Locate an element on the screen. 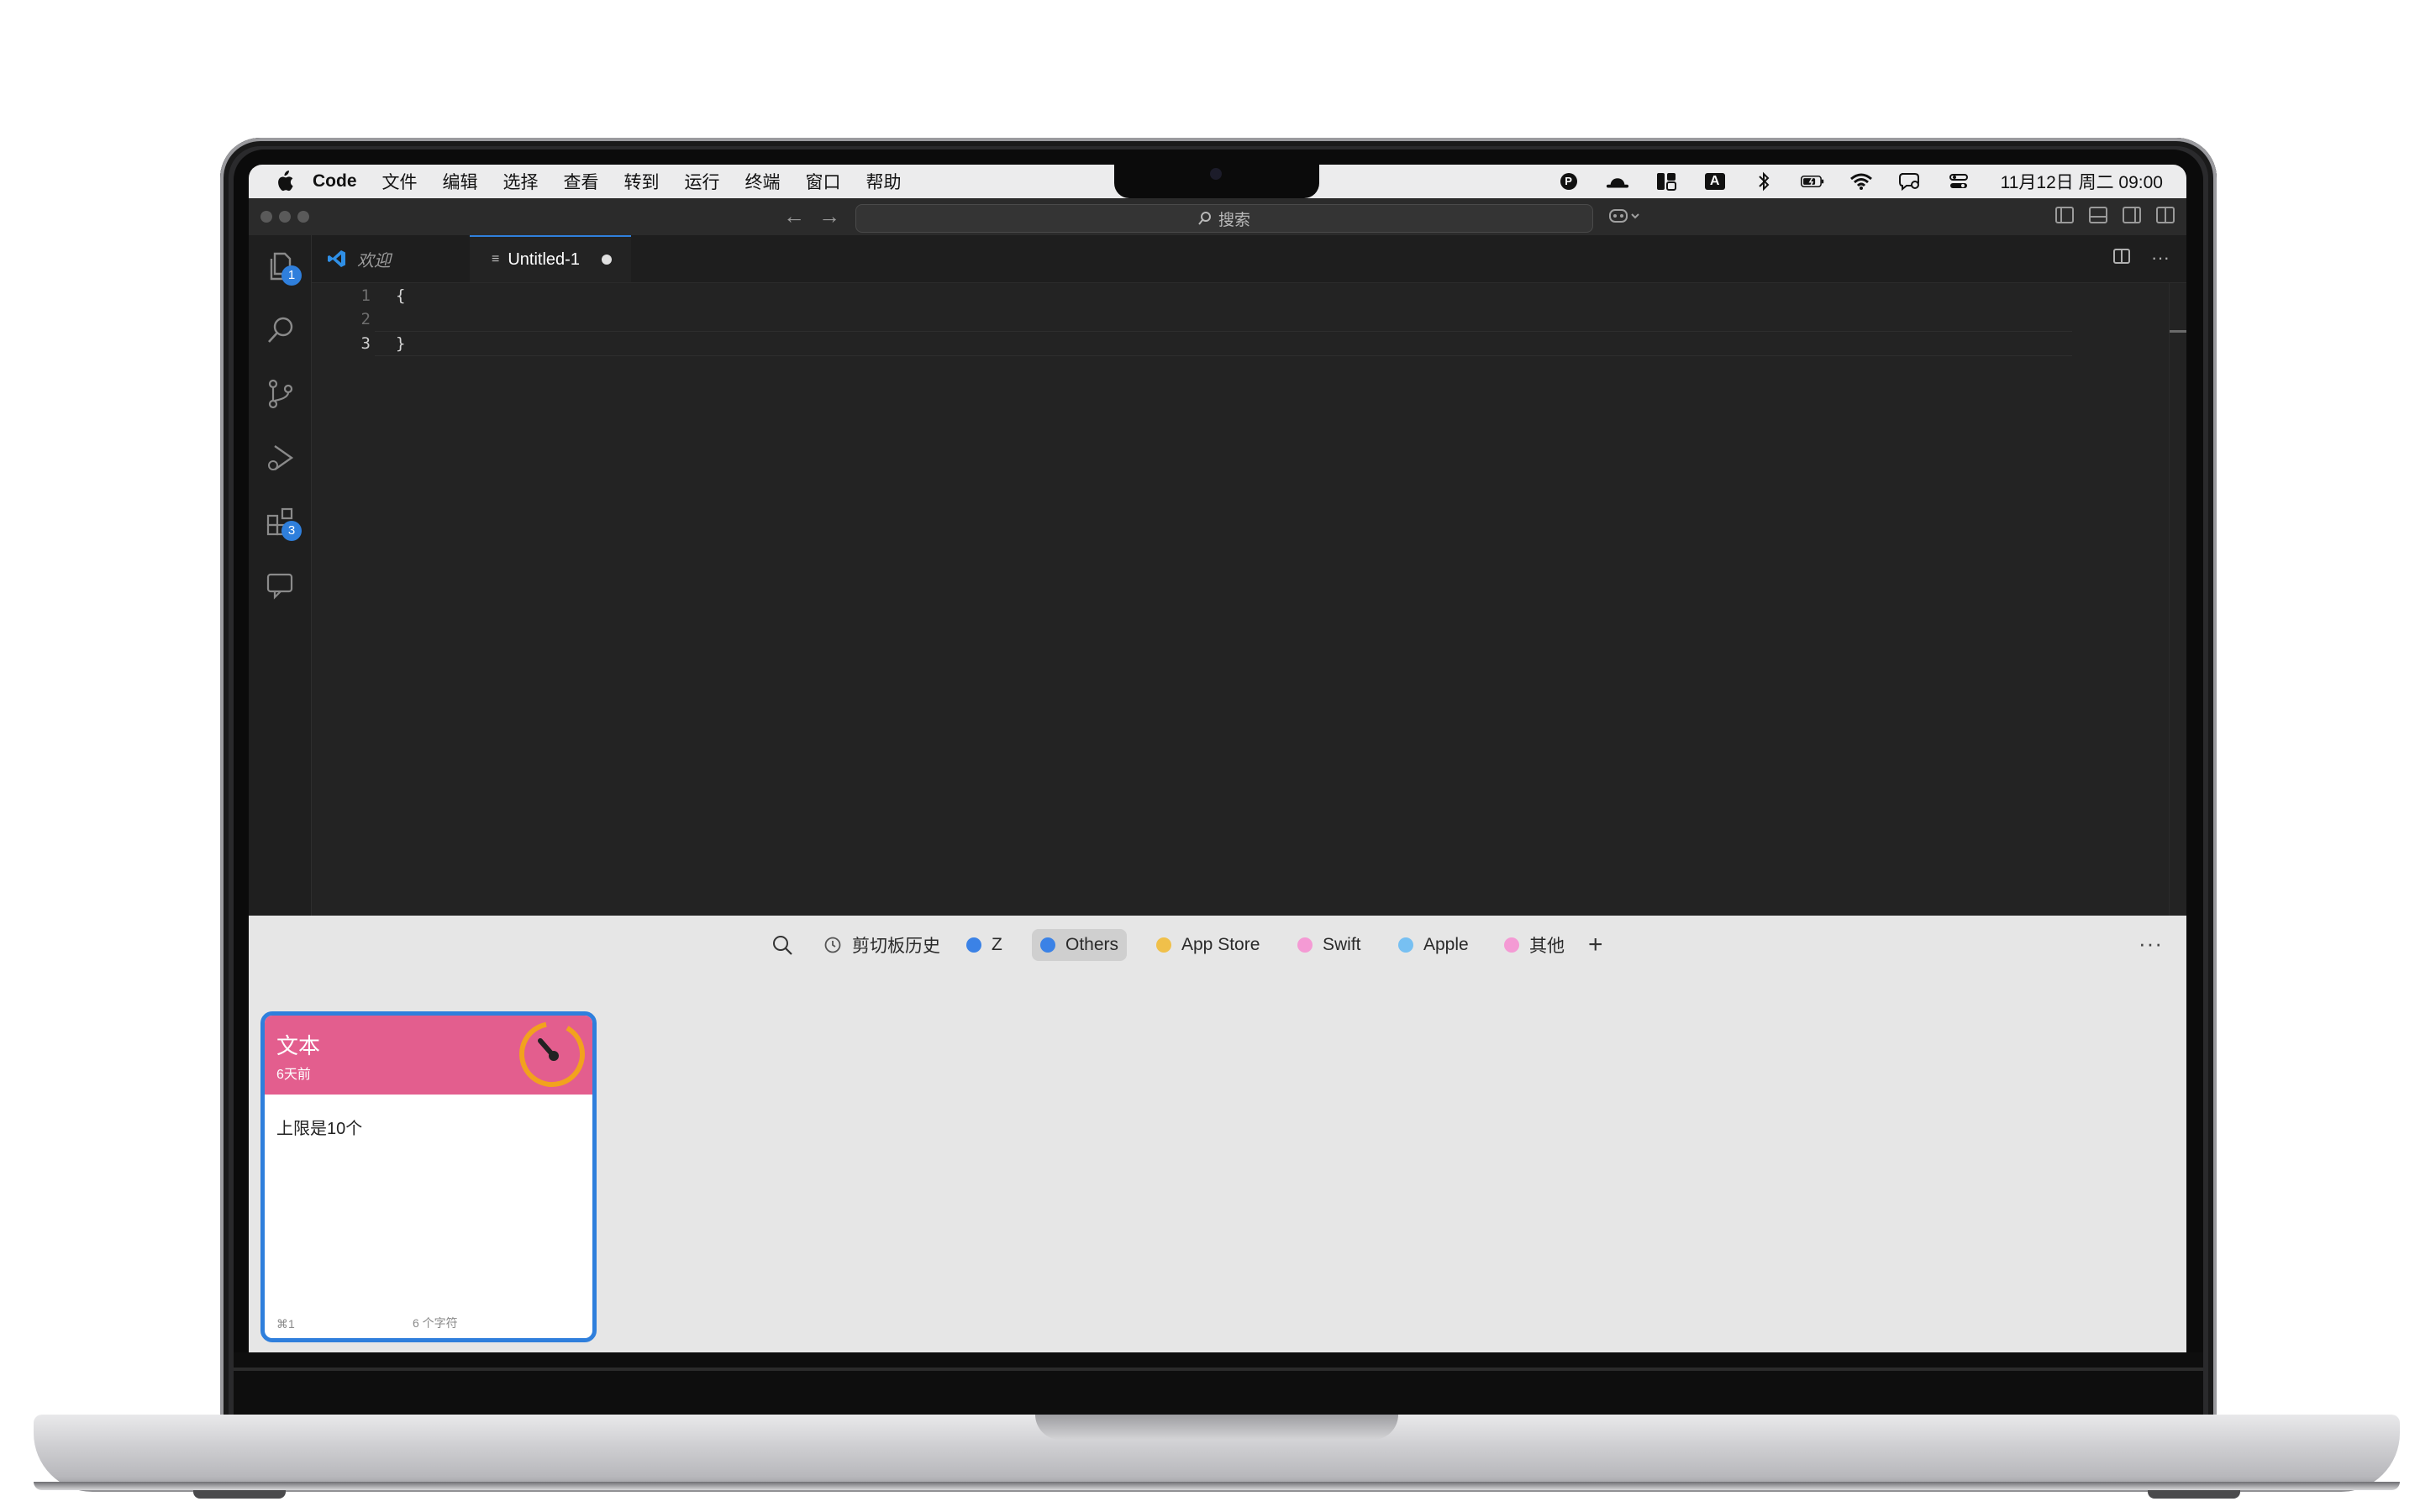 The height and width of the screenshot is (1512, 2420). clip-card-content: 上限是10个 is located at coordinates (319, 1129).